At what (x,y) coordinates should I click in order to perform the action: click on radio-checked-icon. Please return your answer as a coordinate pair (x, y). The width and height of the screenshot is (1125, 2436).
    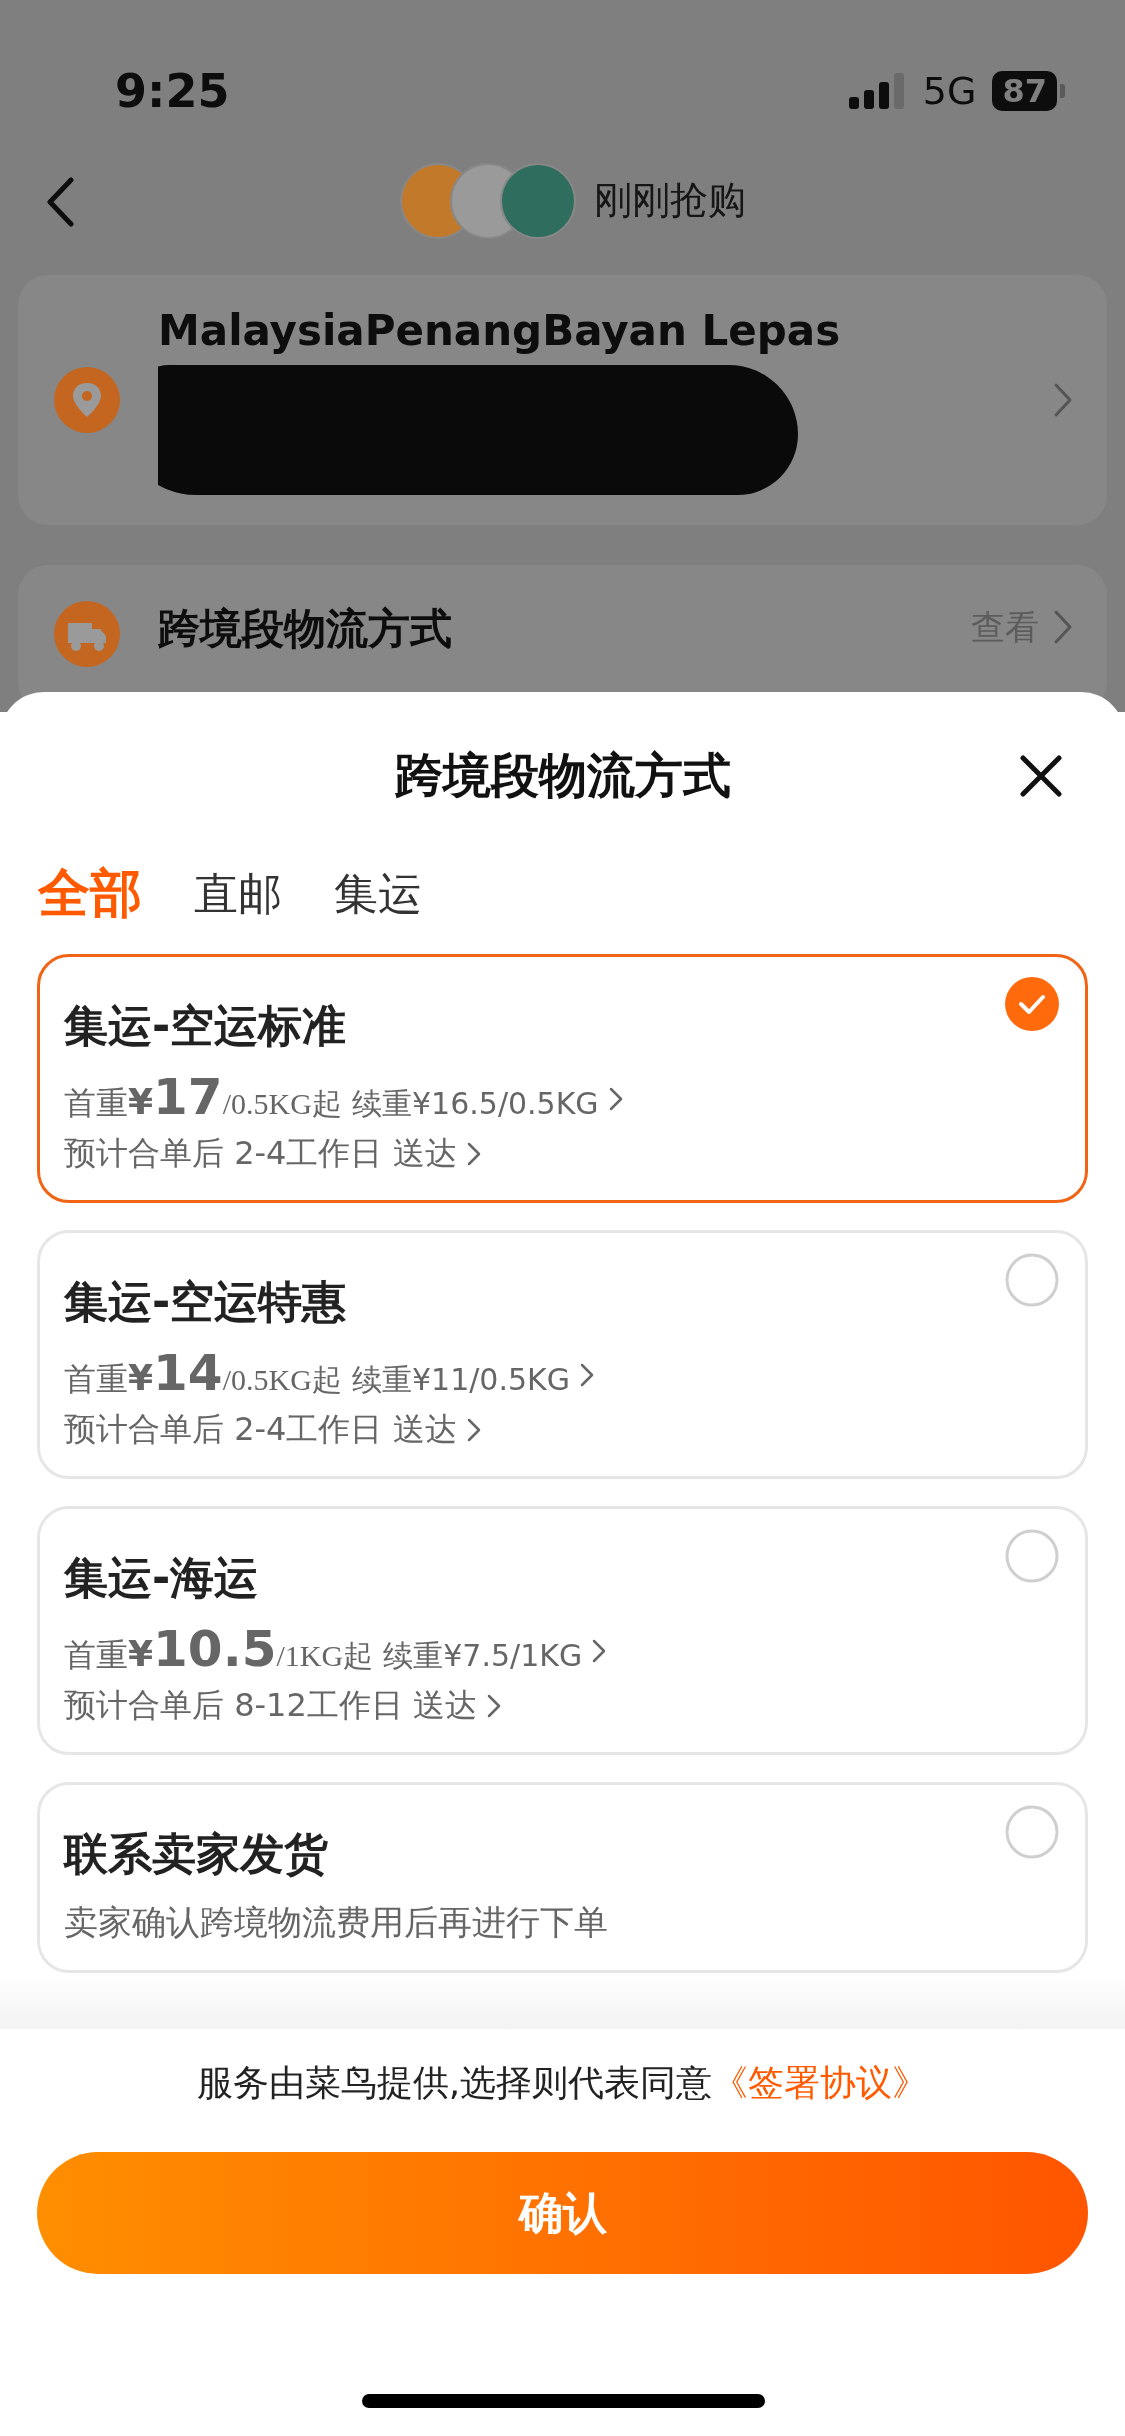
    Looking at the image, I should click on (1032, 1004).